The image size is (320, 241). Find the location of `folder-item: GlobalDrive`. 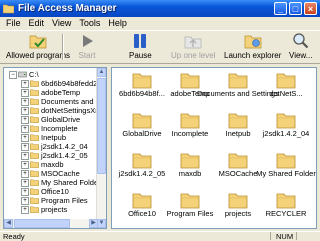

folder-item: GlobalDrive is located at coordinates (142, 129).